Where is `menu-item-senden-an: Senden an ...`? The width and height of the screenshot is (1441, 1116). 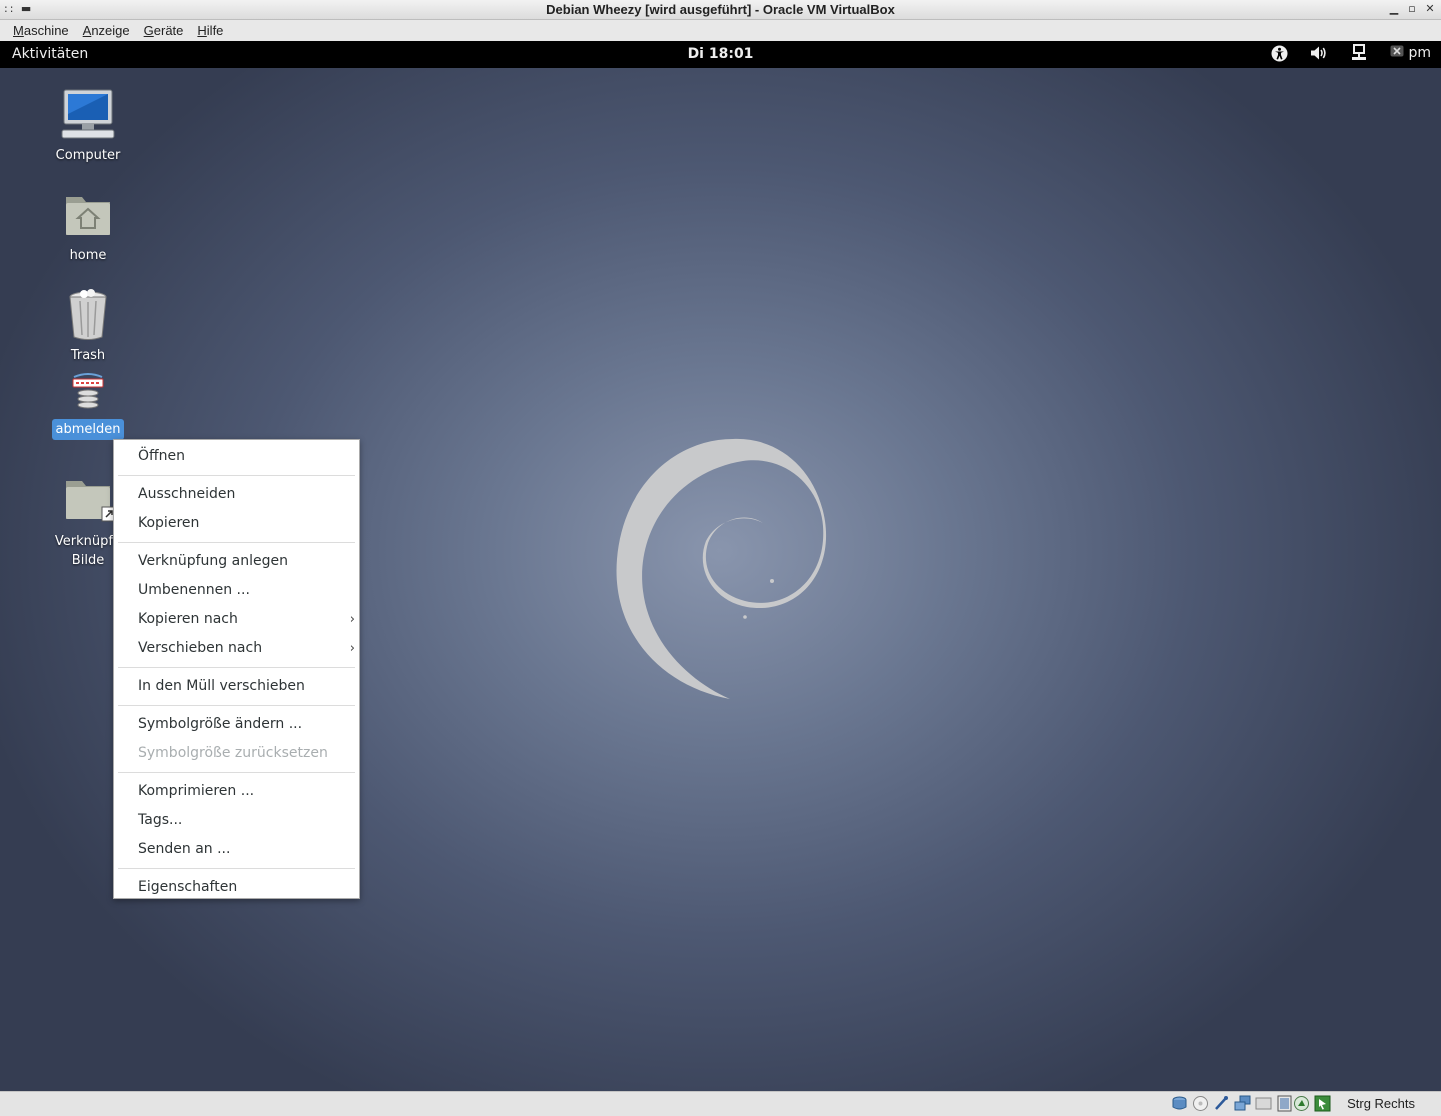 menu-item-senden-an: Senden an ... is located at coordinates (236, 849).